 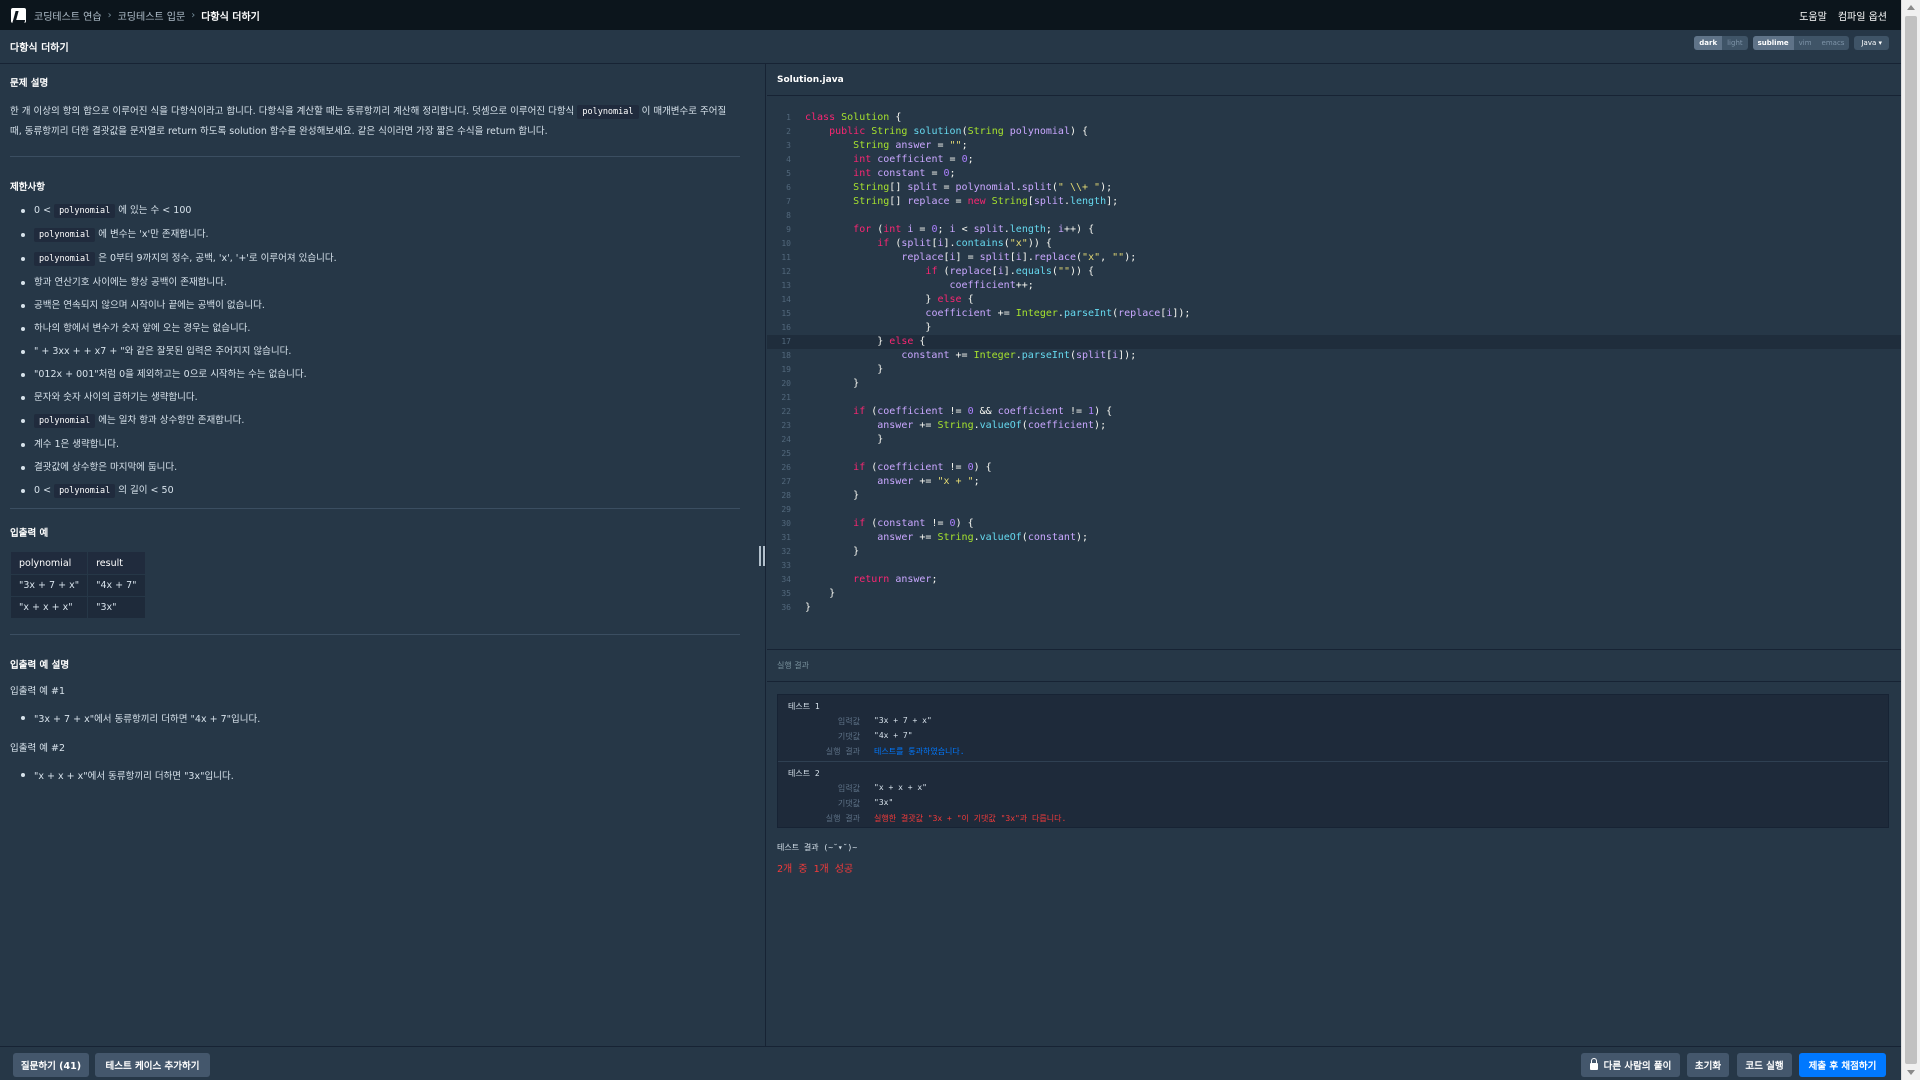 What do you see at coordinates (1764, 1065) in the screenshot?
I see `run-code-button: 코드 실행` at bounding box center [1764, 1065].